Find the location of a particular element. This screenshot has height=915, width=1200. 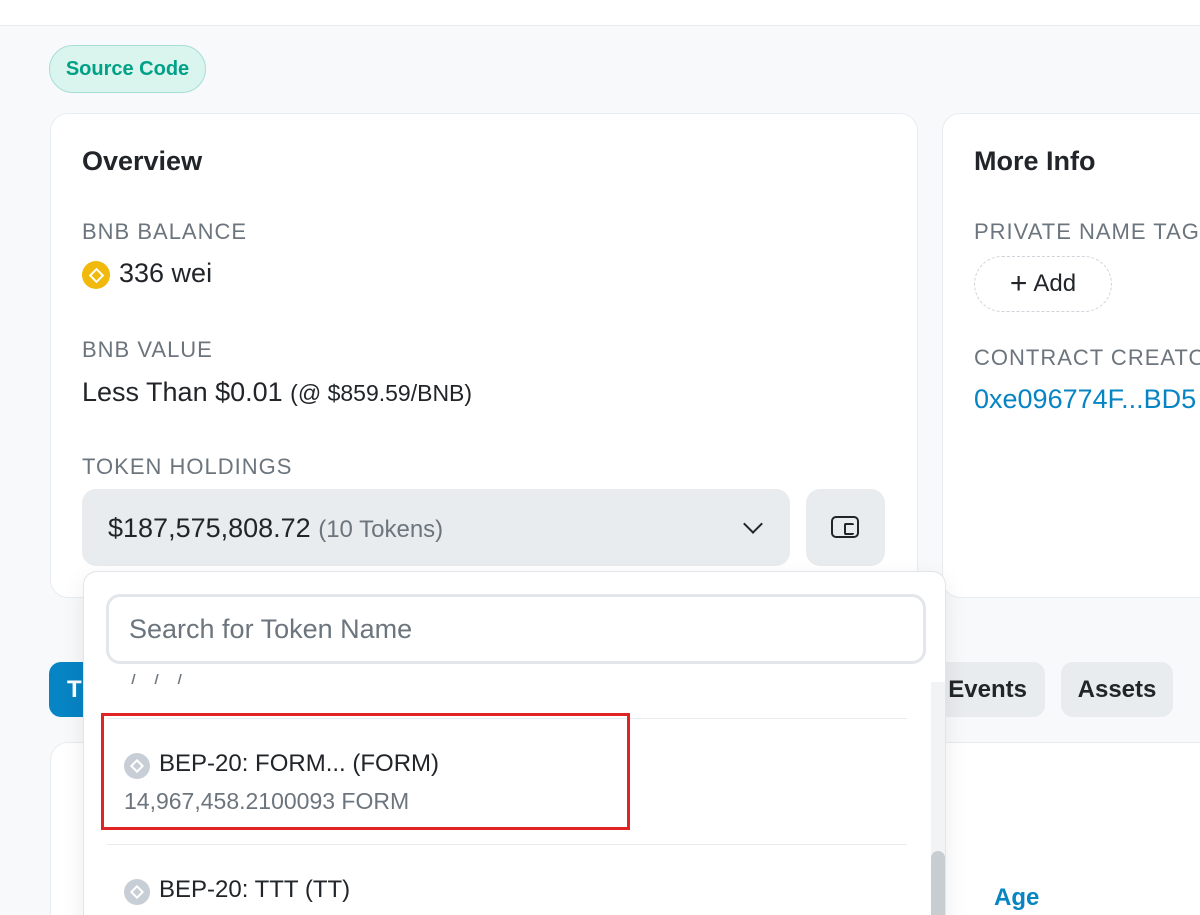

bnb-balance-value: 336 wei is located at coordinates (166, 273).